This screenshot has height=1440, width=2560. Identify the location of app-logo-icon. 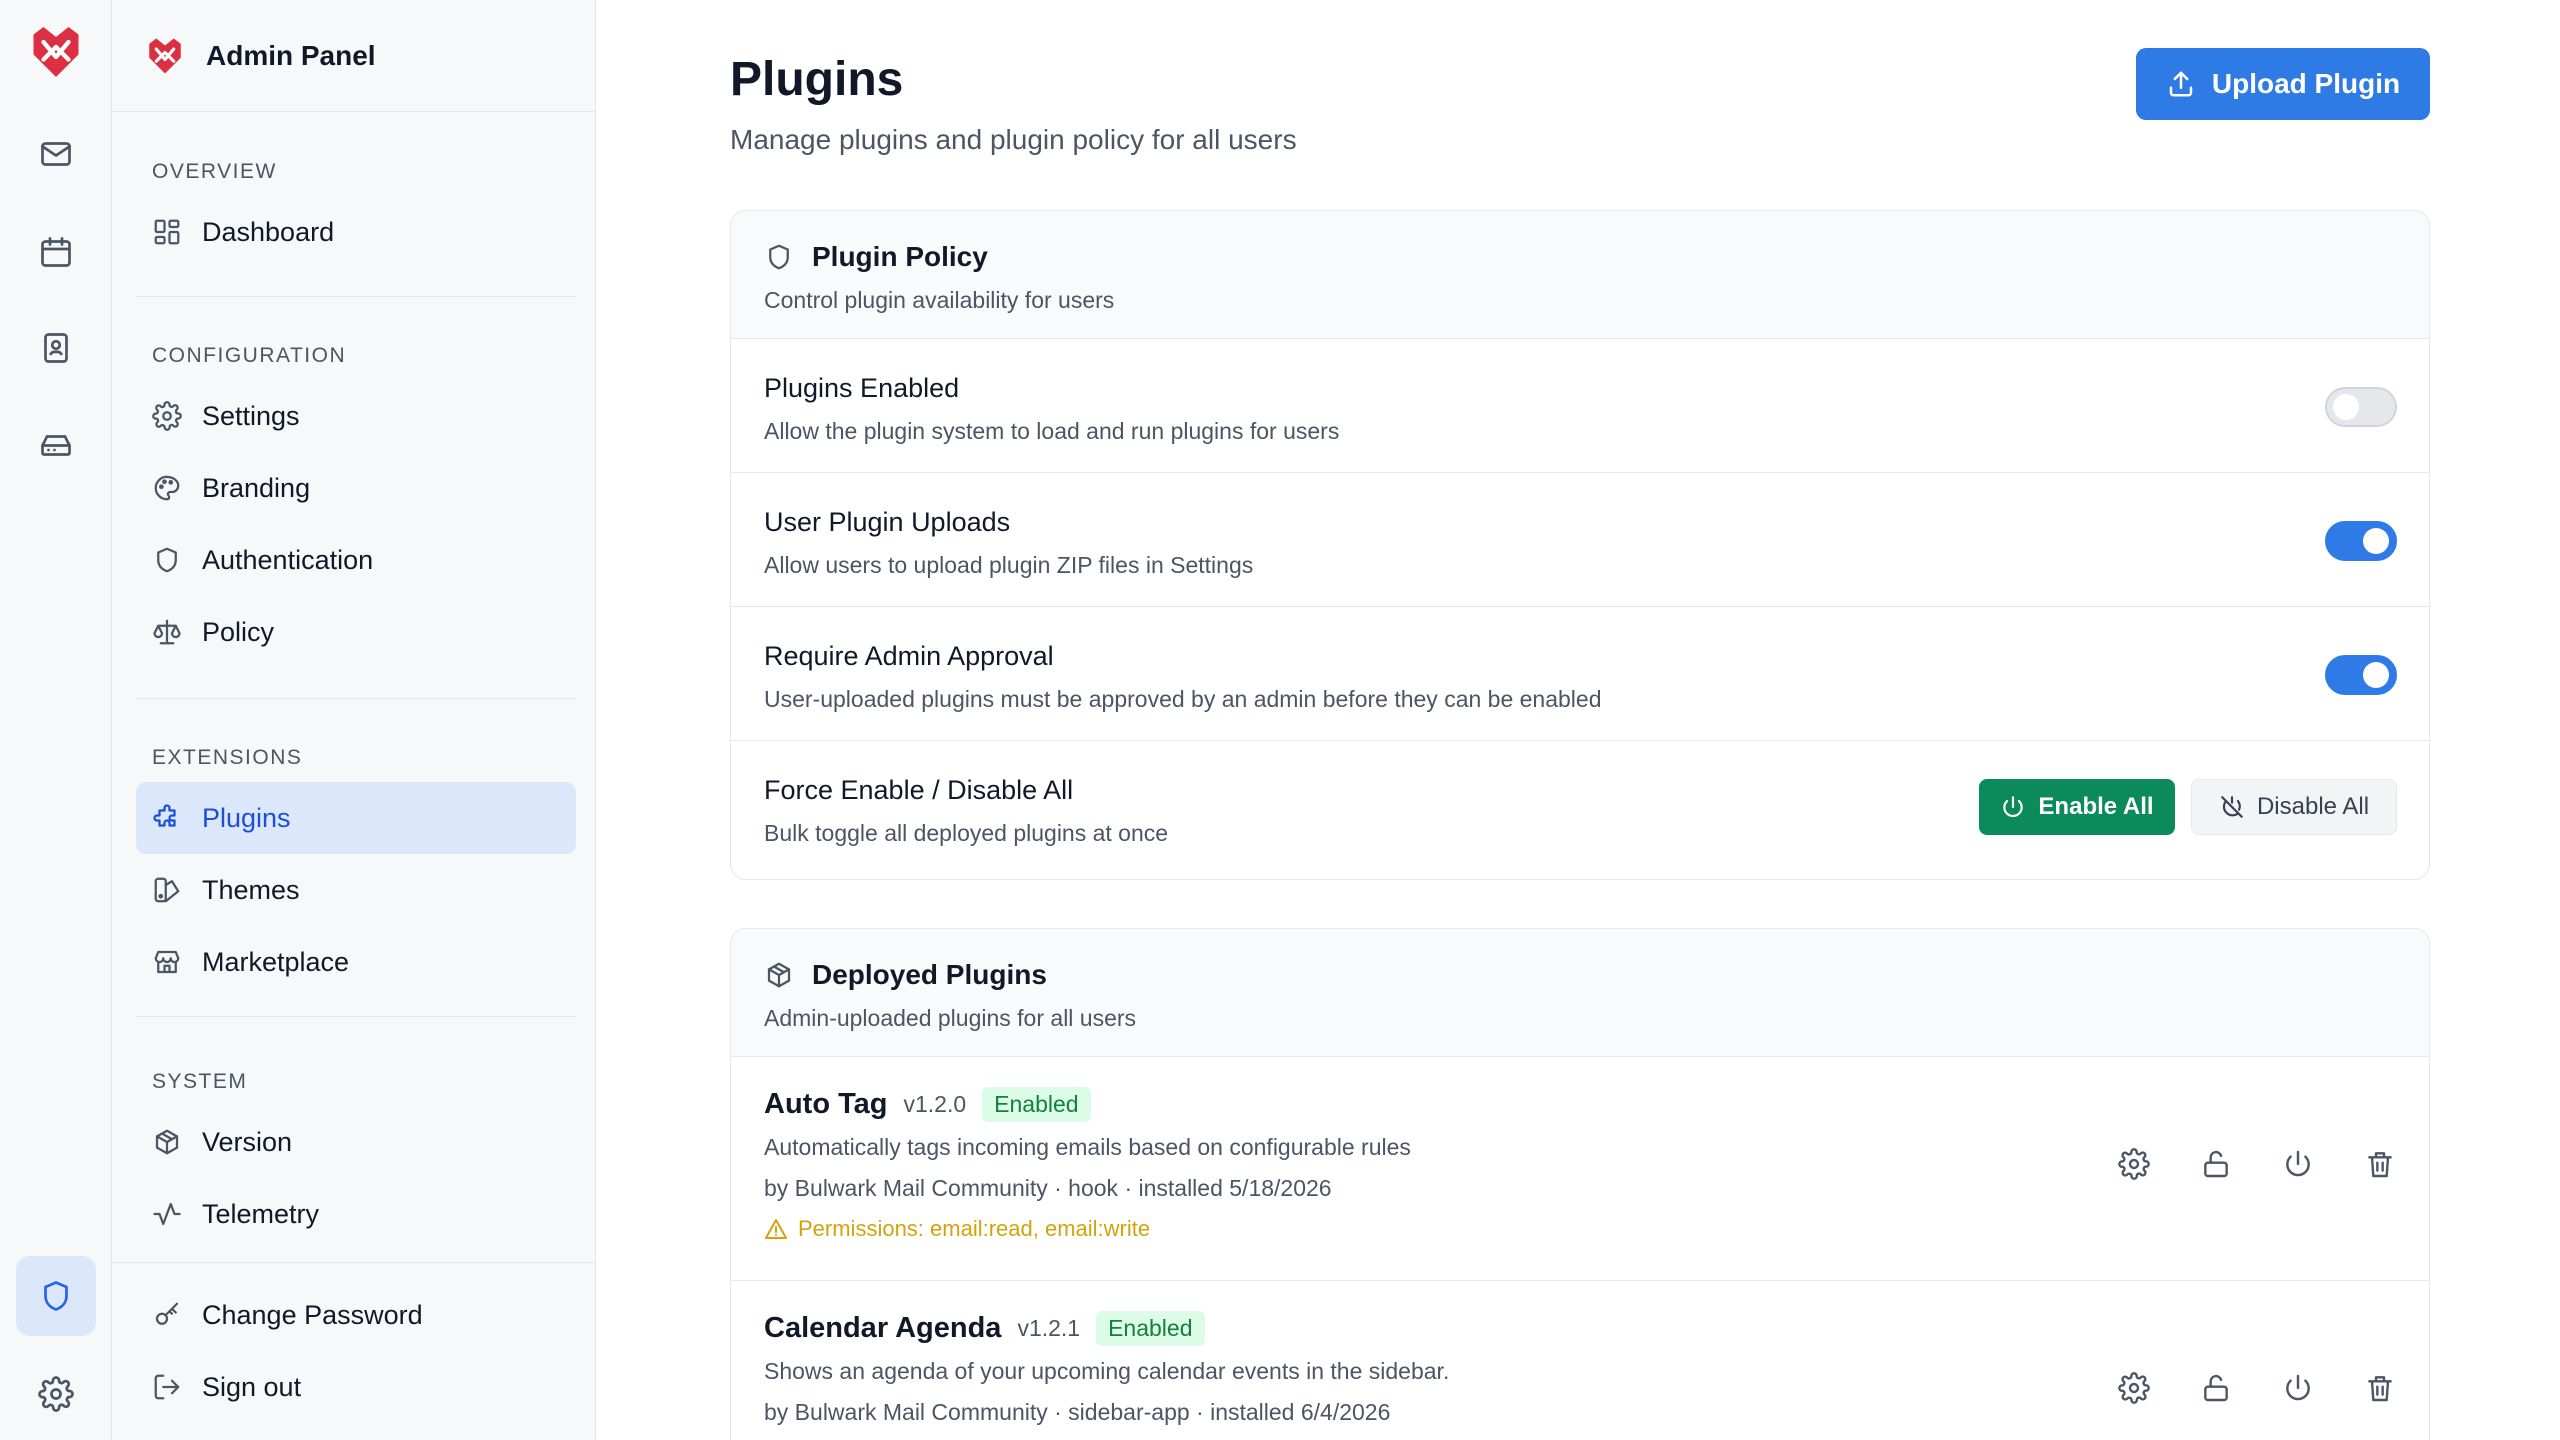
(56, 52).